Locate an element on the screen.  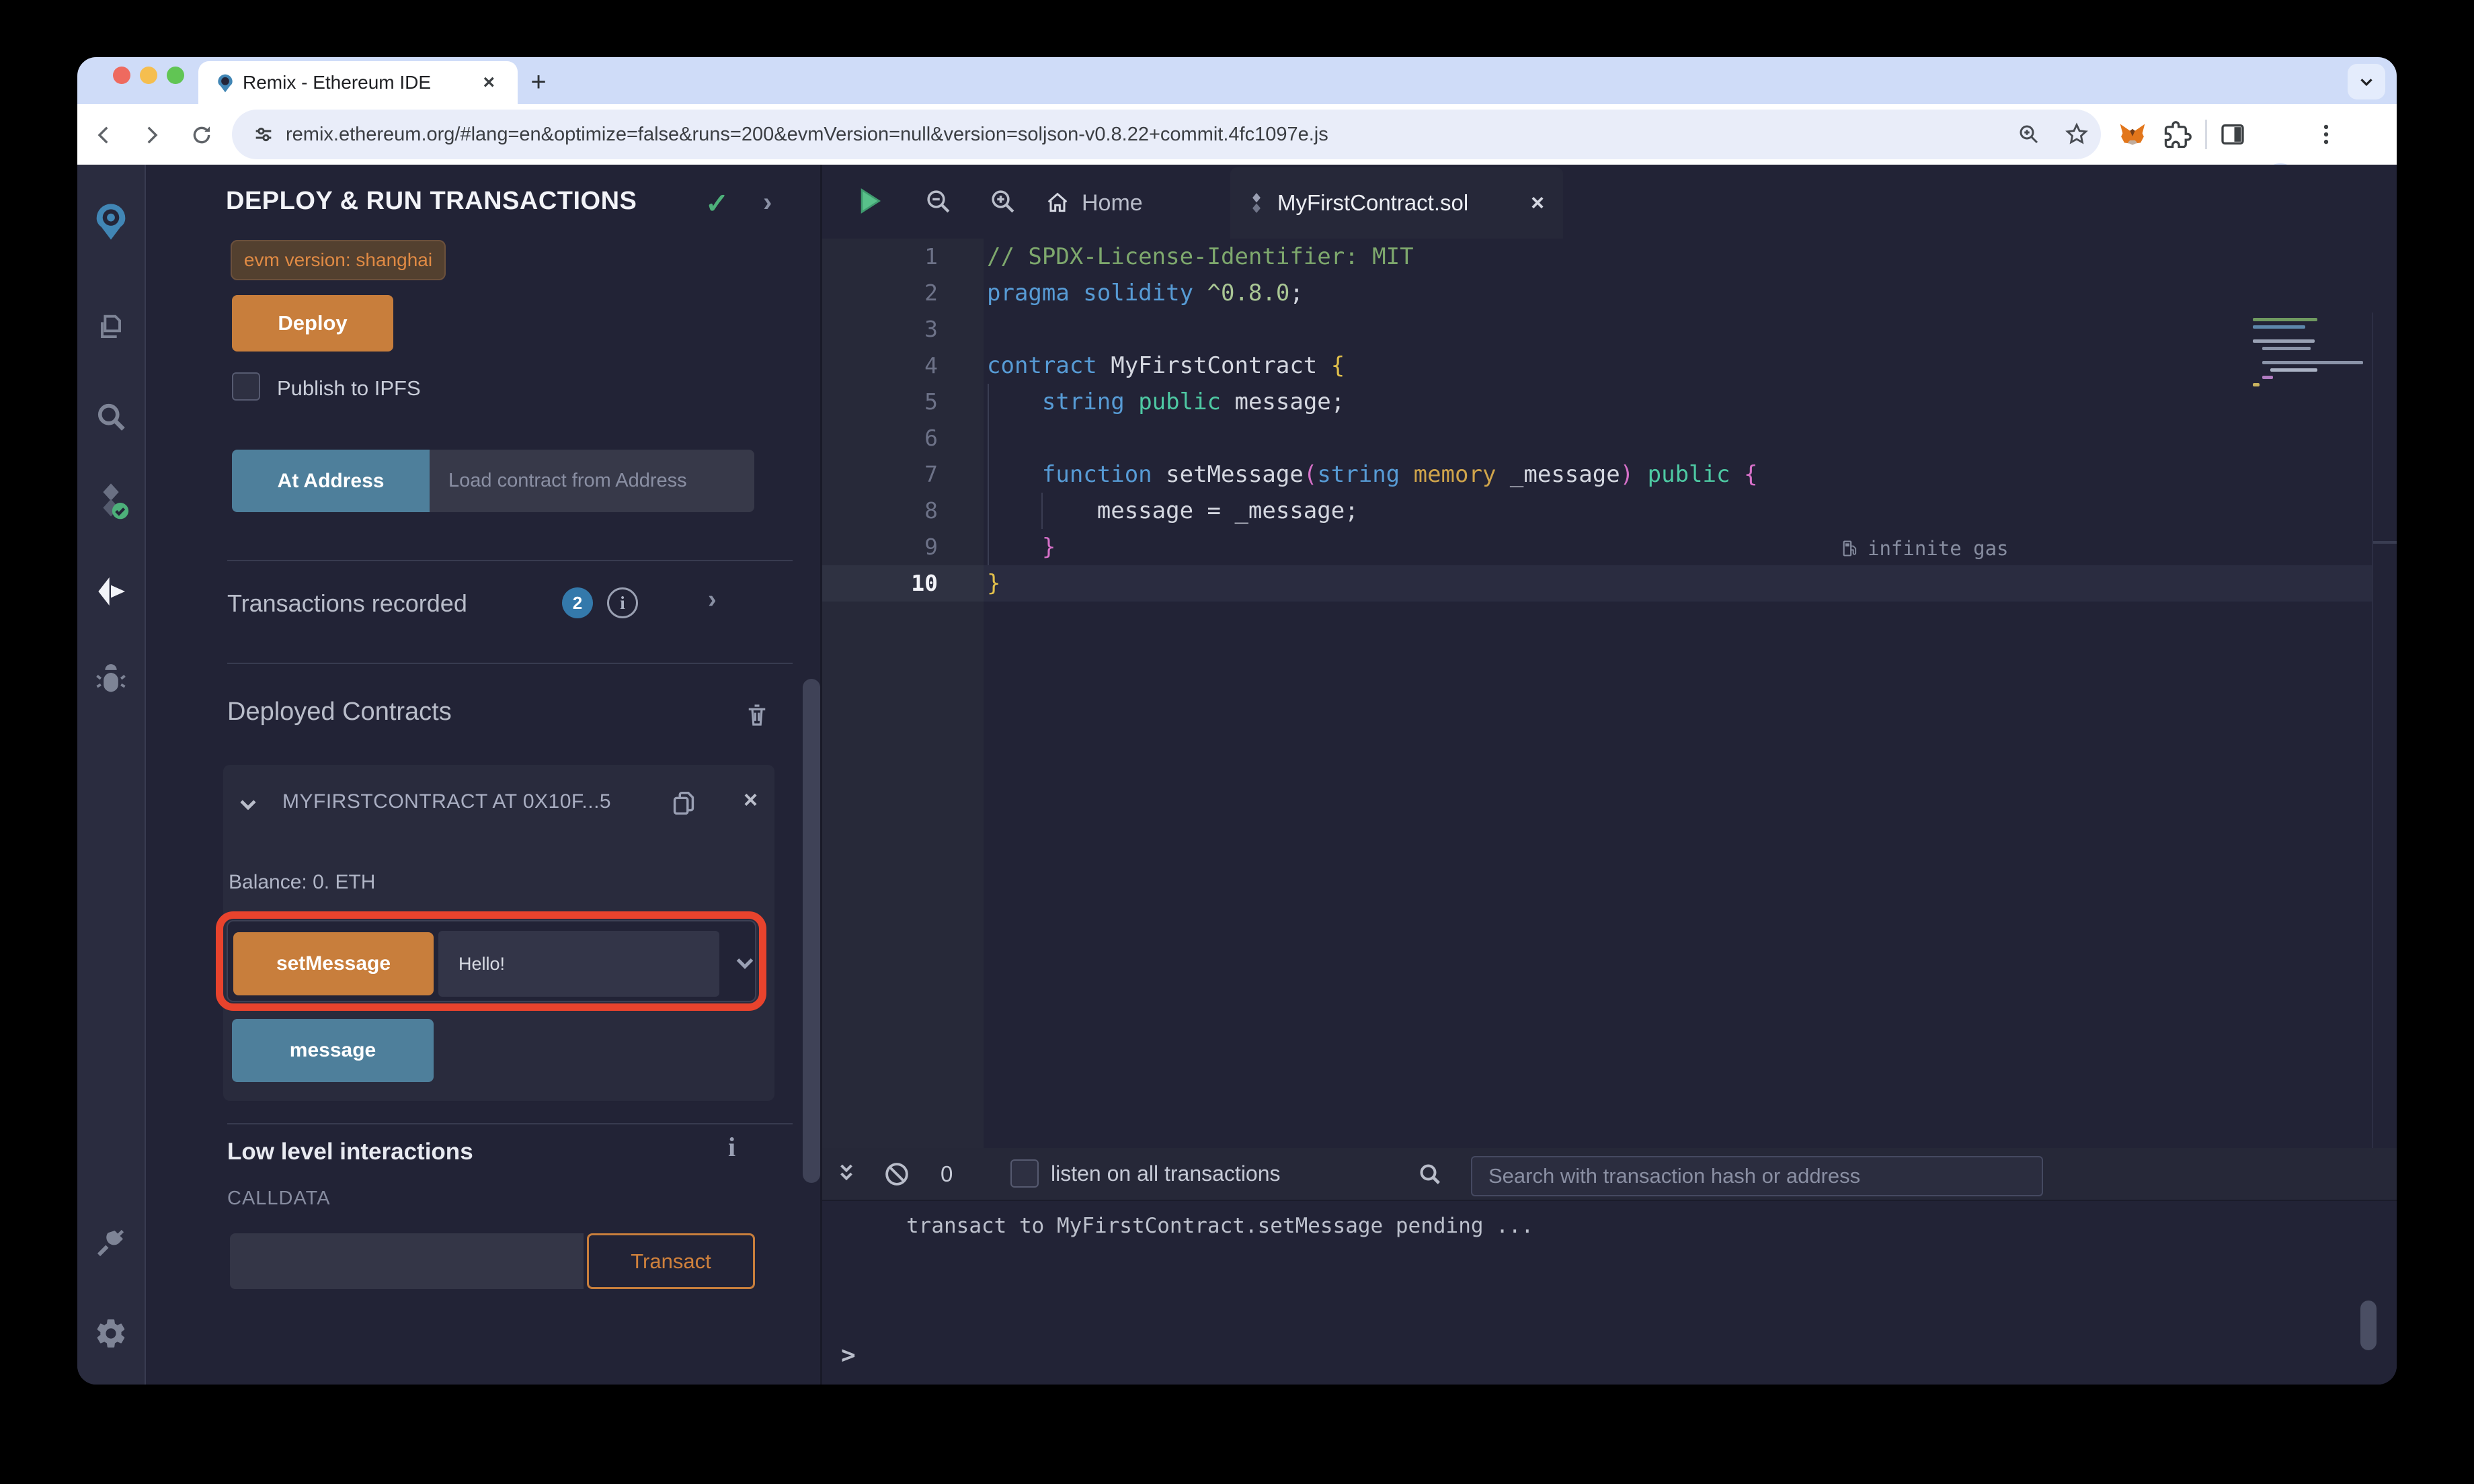
zoom-in-icon is located at coordinates (1003, 202).